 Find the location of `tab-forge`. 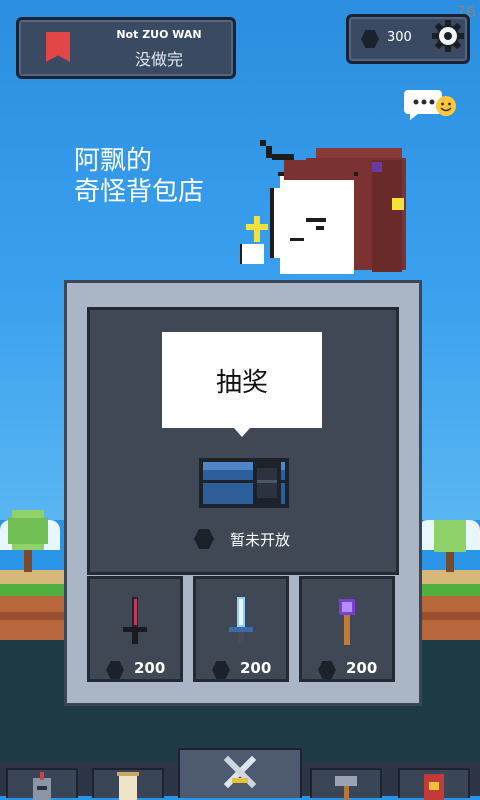

tab-forge is located at coordinates (346, 784).